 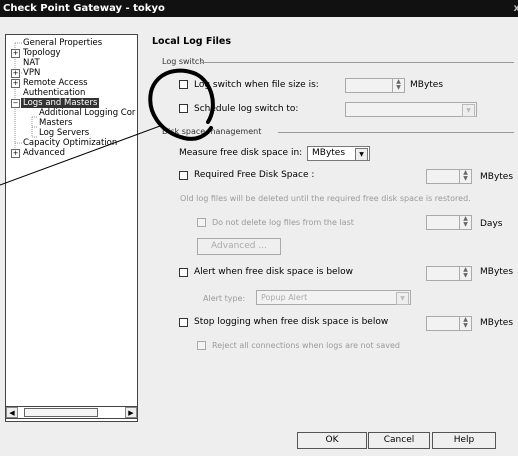 I want to click on scroll-left-icon: ◀, so click(x=12, y=412).